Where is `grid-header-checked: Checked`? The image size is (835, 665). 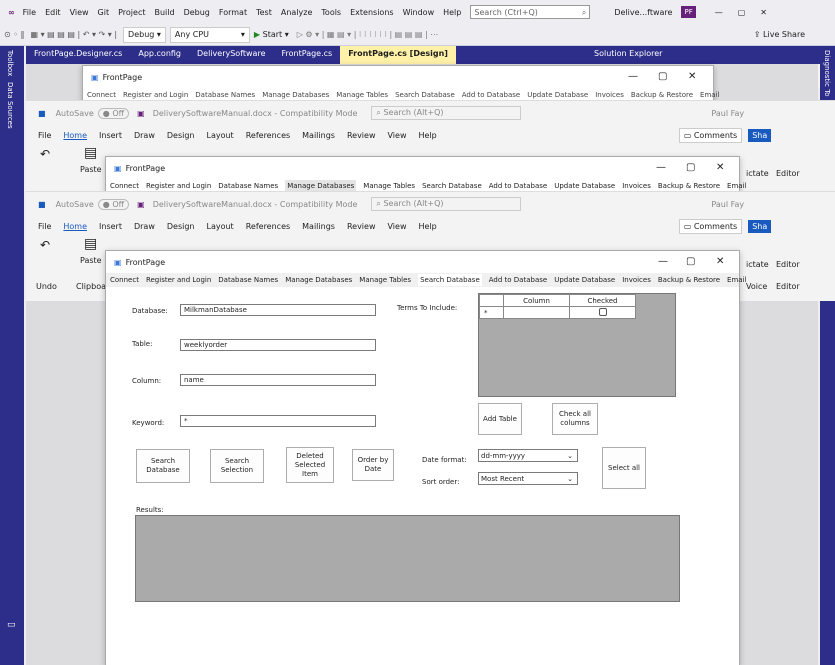 grid-header-checked: Checked is located at coordinates (602, 300).